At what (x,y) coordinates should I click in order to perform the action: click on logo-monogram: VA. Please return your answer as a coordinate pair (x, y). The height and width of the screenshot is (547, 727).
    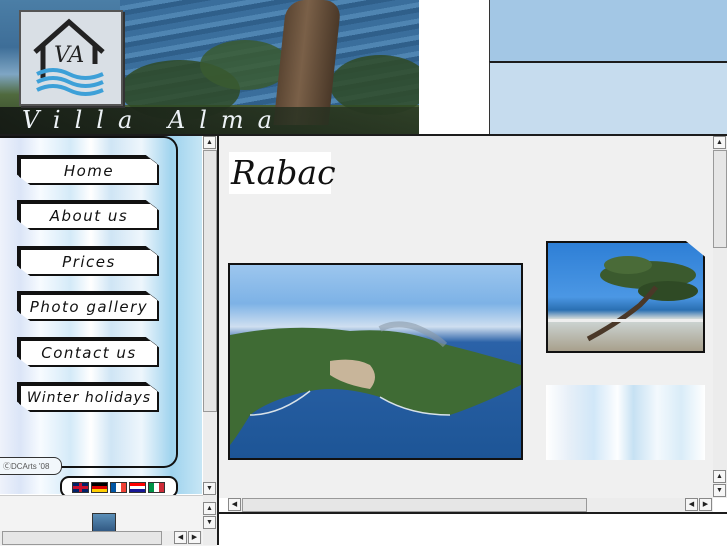
    Looking at the image, I should click on (69, 55).